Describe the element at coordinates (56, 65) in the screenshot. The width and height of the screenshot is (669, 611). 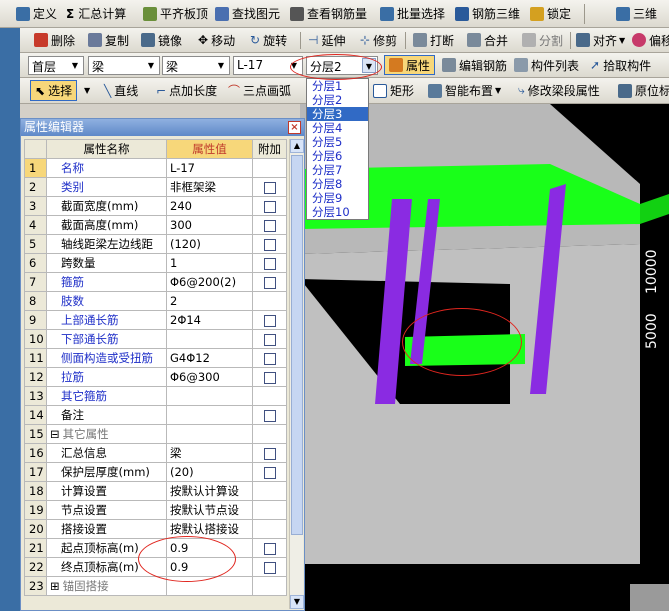
I see `floor-select: 首层 ▼` at that location.